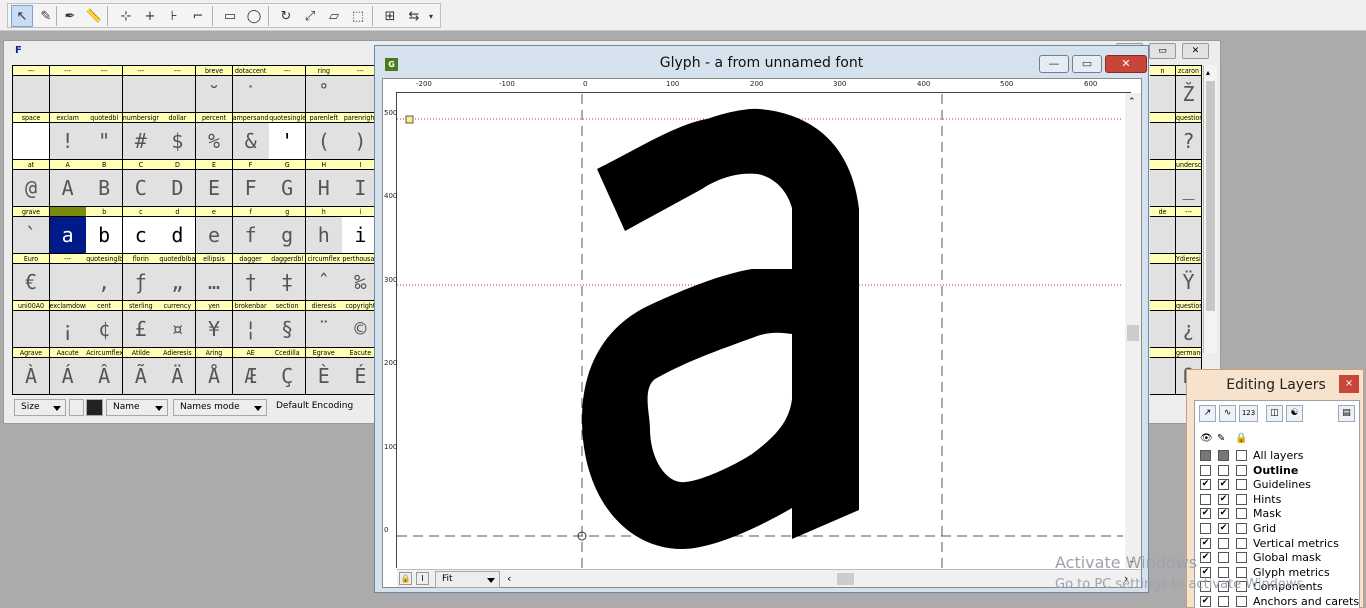 The height and width of the screenshot is (608, 1366). Describe the element at coordinates (288, 230) in the screenshot. I see `glyph-cell: gg` at that location.